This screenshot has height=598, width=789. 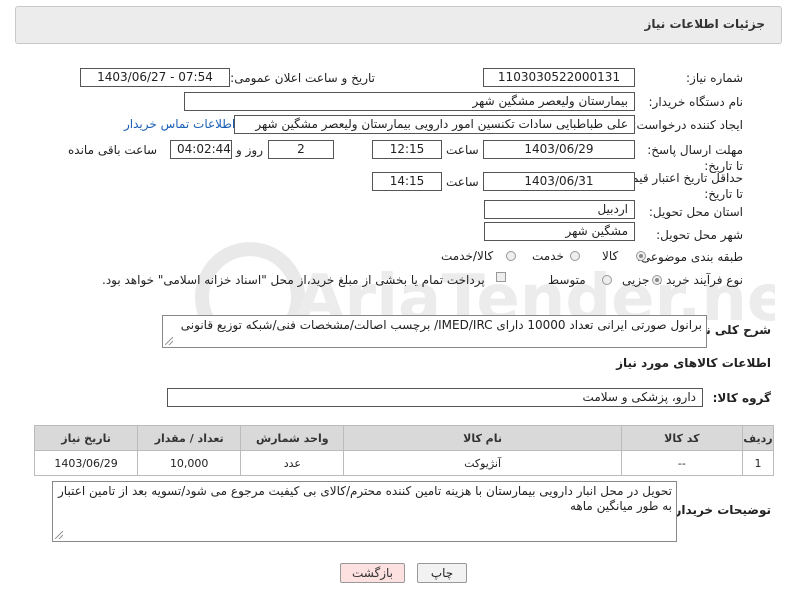 I want to click on process-radio-minor, so click(x=657, y=280).